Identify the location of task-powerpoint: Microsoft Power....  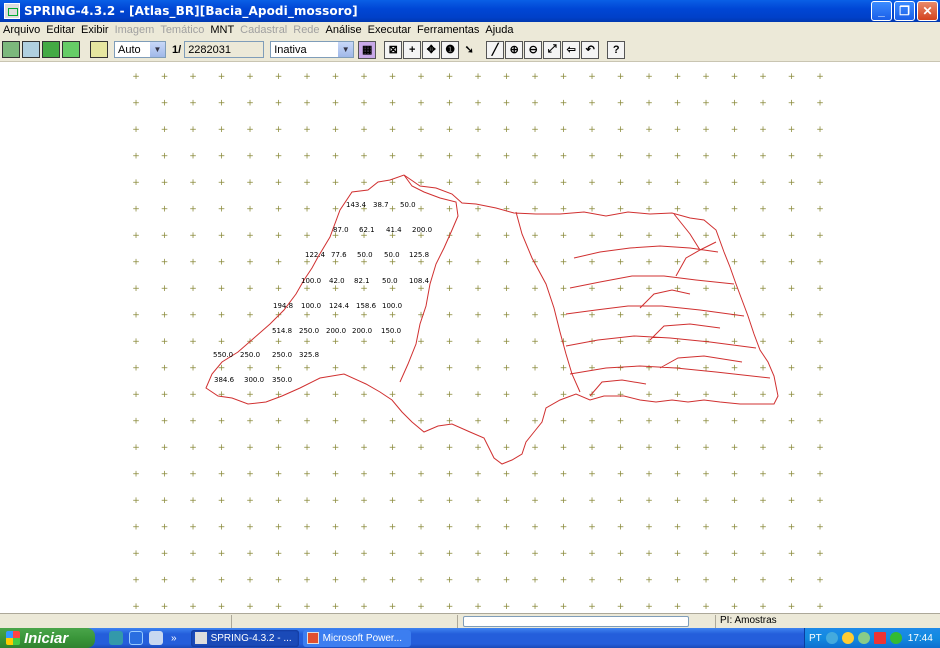
(356, 638).